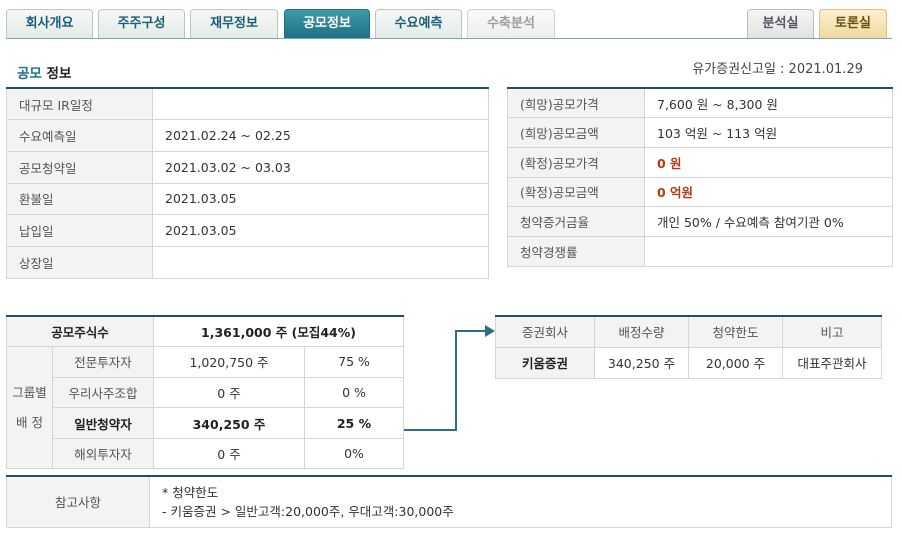 The width and height of the screenshot is (902, 533). Describe the element at coordinates (768, 251) in the screenshot. I see `pricing-value` at that location.